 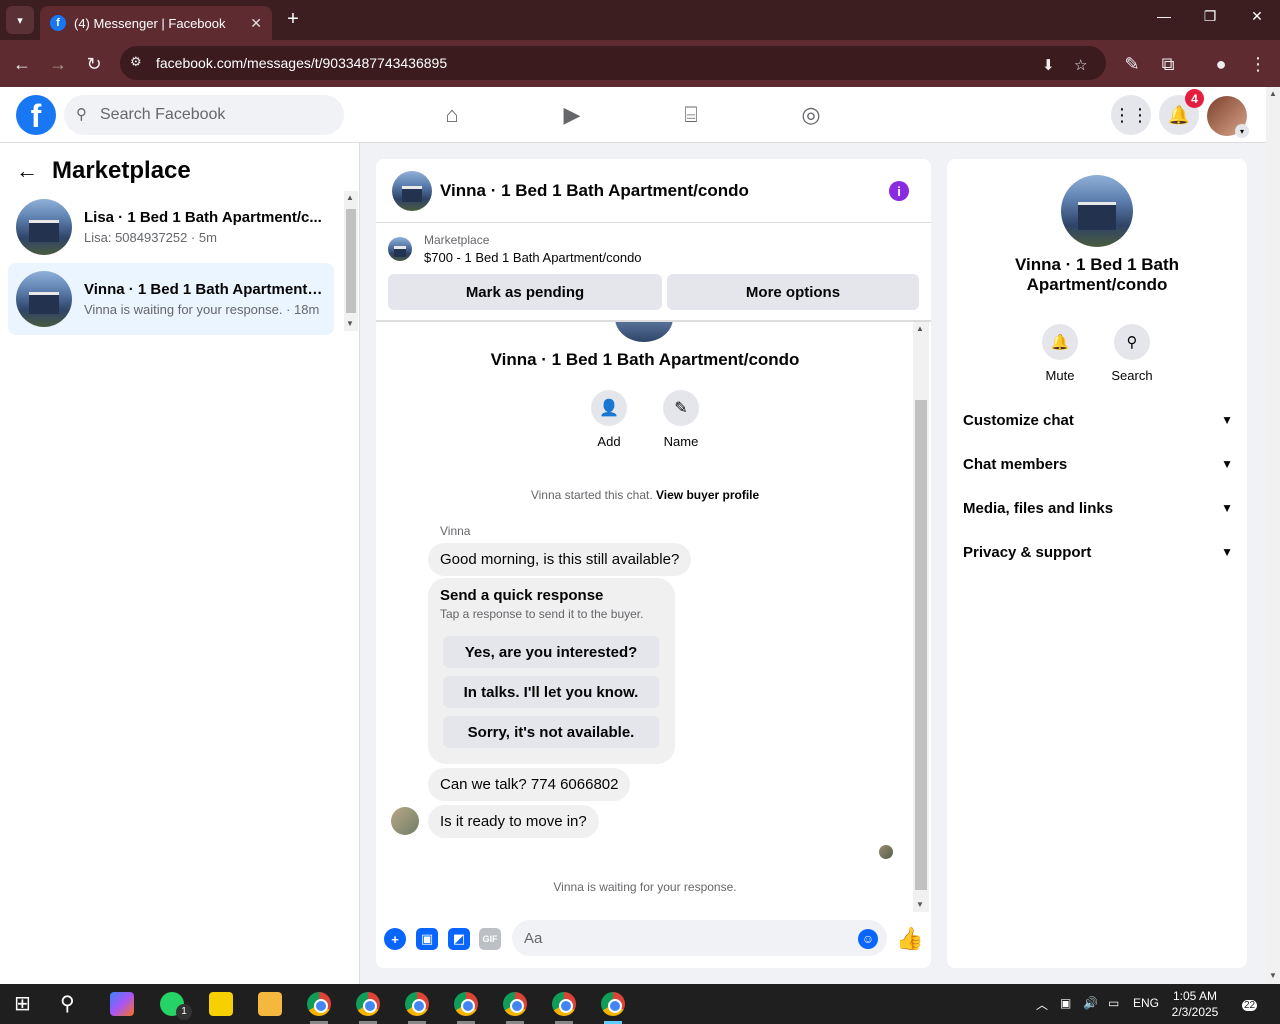 I want to click on thumbs-up-icon: 👍, so click(x=909, y=939).